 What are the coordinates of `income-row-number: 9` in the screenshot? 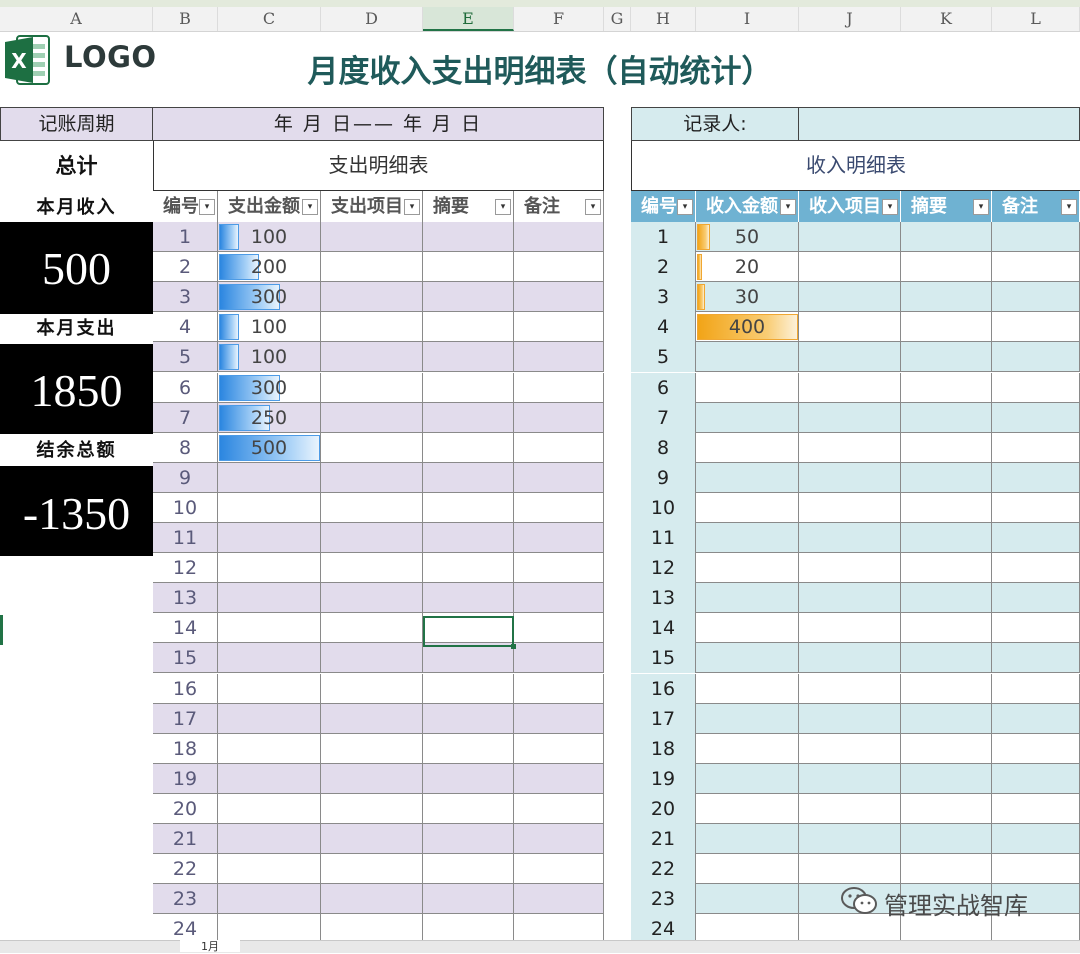 It's located at (663, 477).